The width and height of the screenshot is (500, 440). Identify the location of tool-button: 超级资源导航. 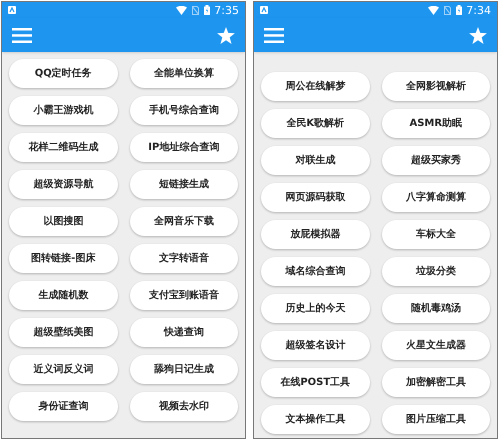
(63, 184).